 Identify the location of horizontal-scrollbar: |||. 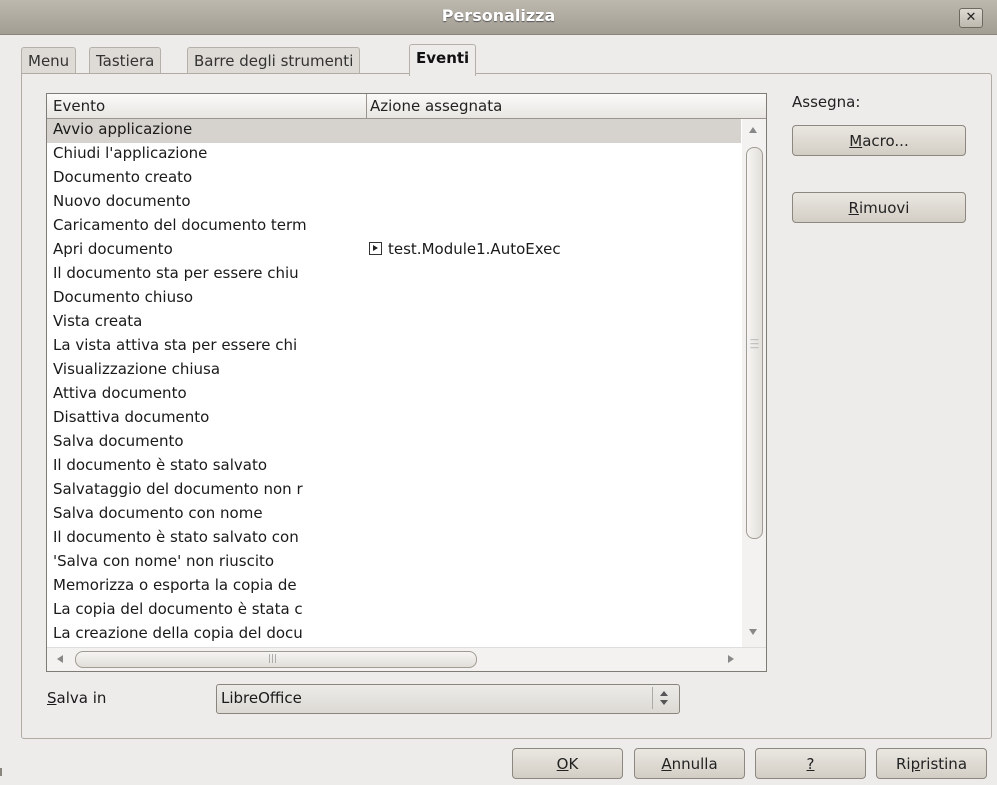
(406, 659).